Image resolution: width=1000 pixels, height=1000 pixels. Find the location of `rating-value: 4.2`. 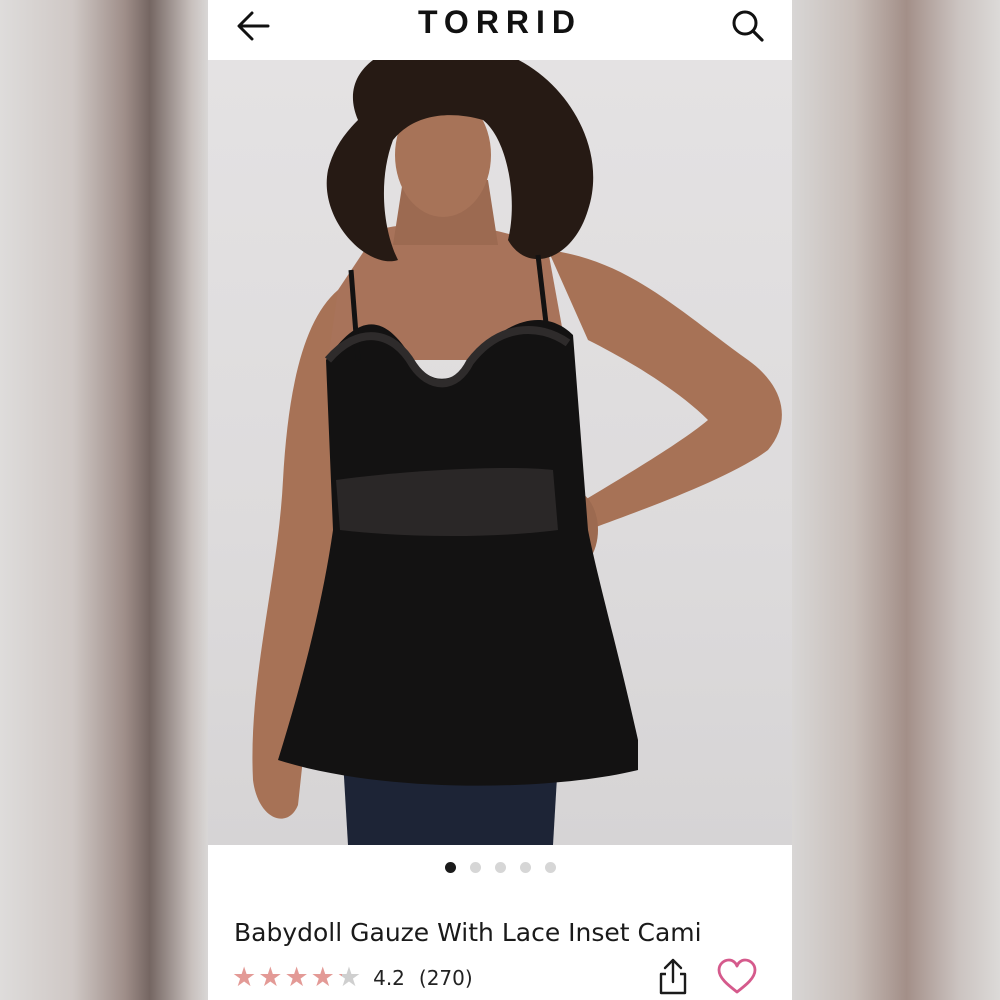

rating-value: 4.2 is located at coordinates (389, 978).